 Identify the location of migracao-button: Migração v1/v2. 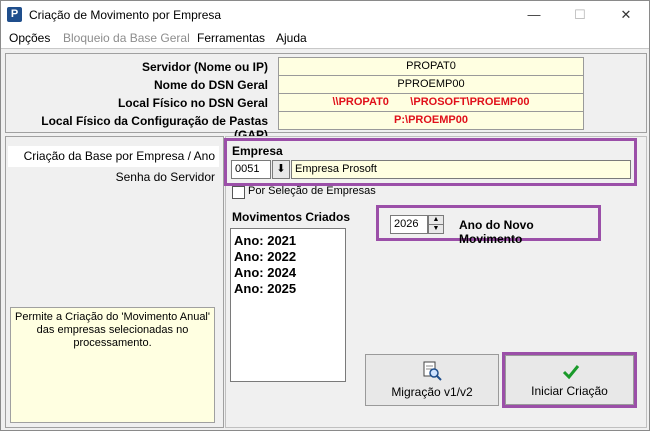
(432, 380).